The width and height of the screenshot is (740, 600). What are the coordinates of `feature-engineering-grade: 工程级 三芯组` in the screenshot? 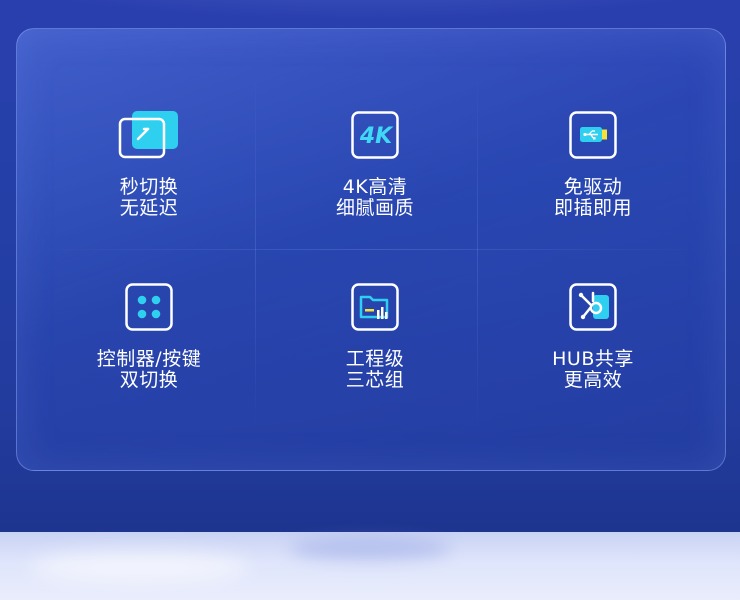 It's located at (375, 337).